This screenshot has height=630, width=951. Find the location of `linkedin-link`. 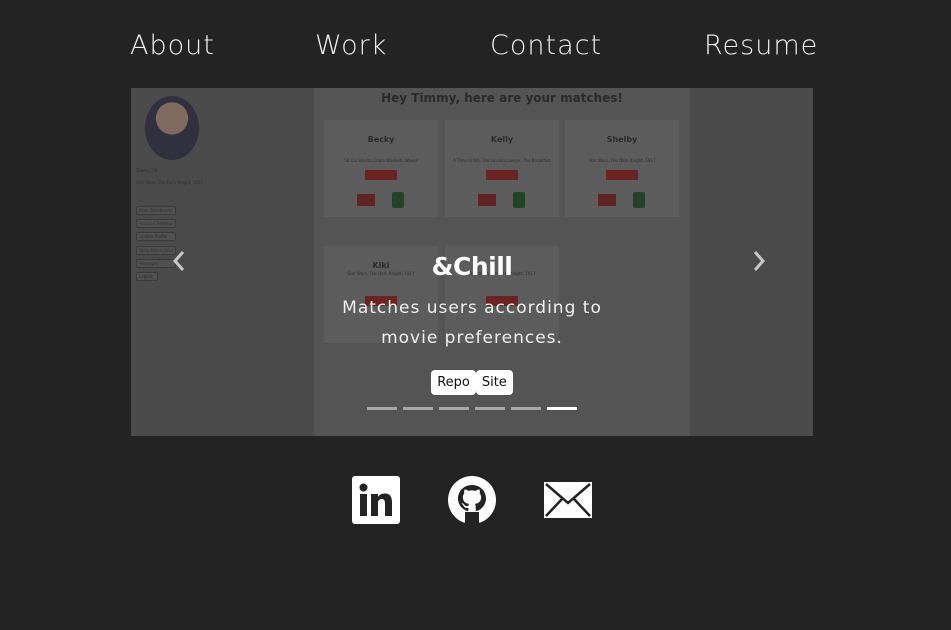

linkedin-link is located at coordinates (376, 500).